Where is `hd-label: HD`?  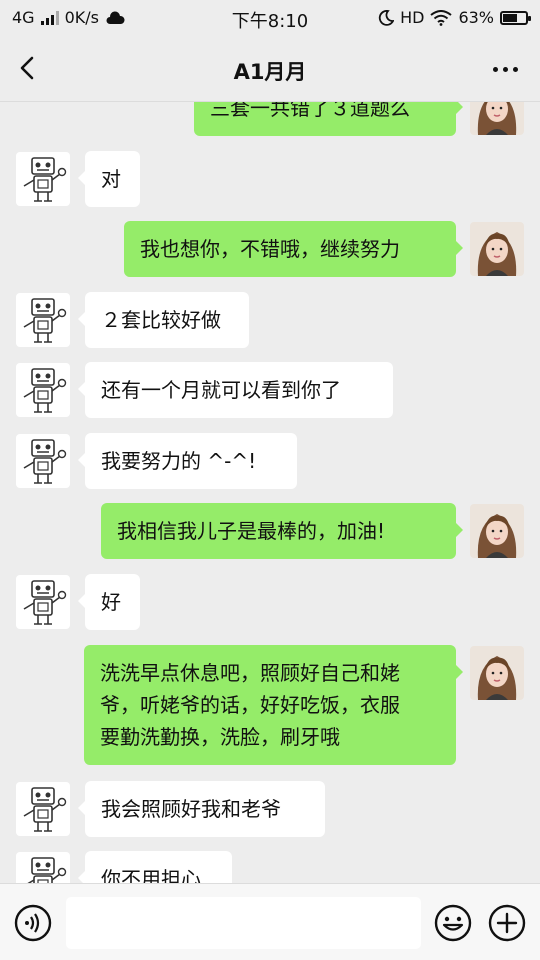
hd-label: HD is located at coordinates (412, 17).